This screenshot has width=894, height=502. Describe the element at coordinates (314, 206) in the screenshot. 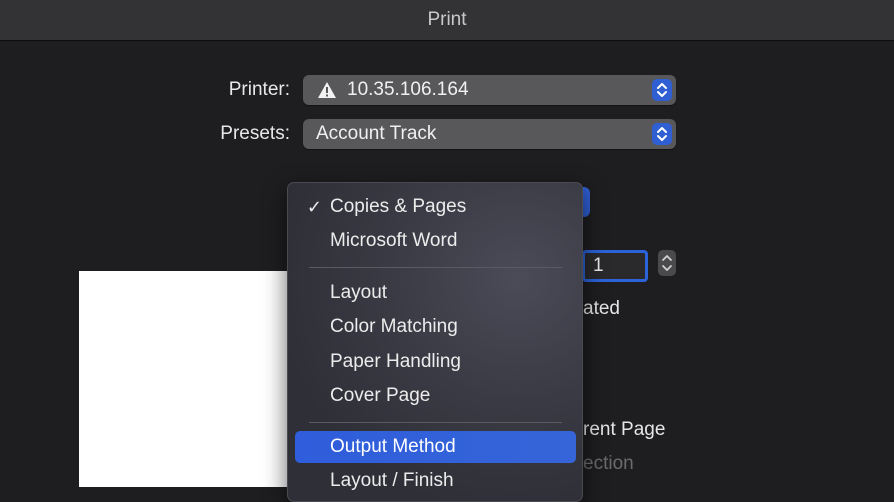

I see `checkmark-icon: ✓` at that location.